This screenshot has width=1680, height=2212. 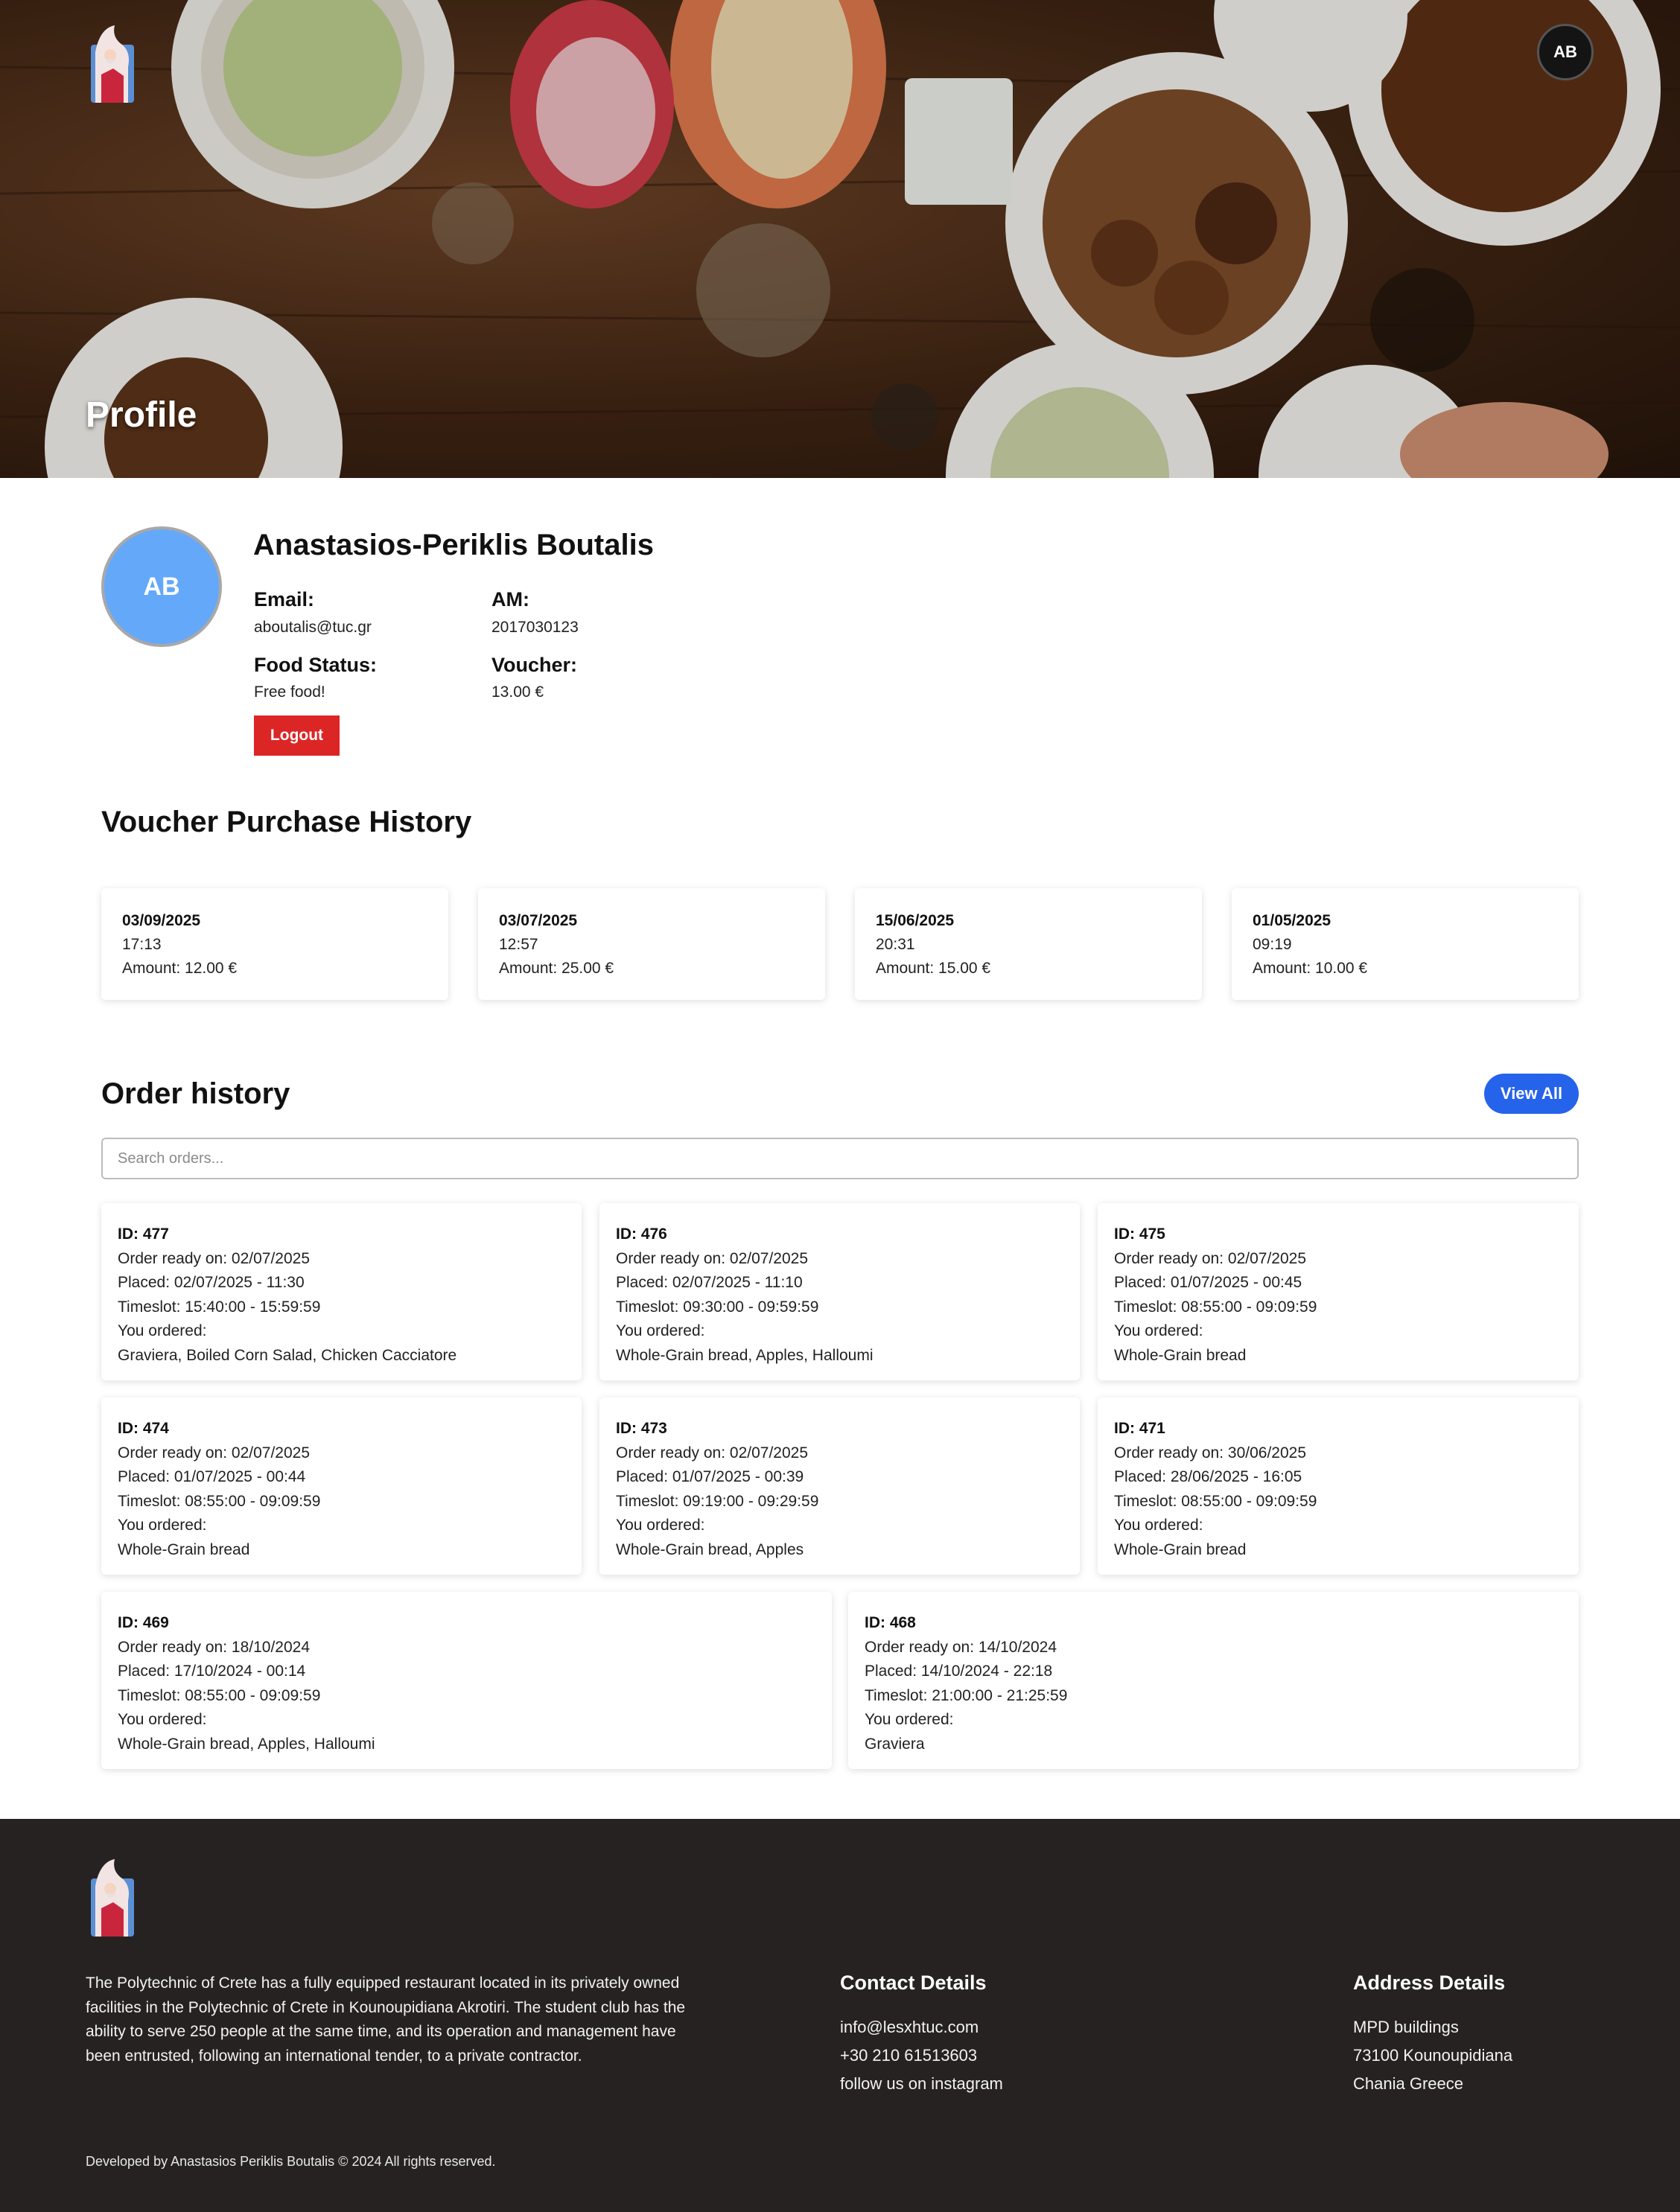 I want to click on order-items: Whole-Grain bread, Apples, so click(x=710, y=1549).